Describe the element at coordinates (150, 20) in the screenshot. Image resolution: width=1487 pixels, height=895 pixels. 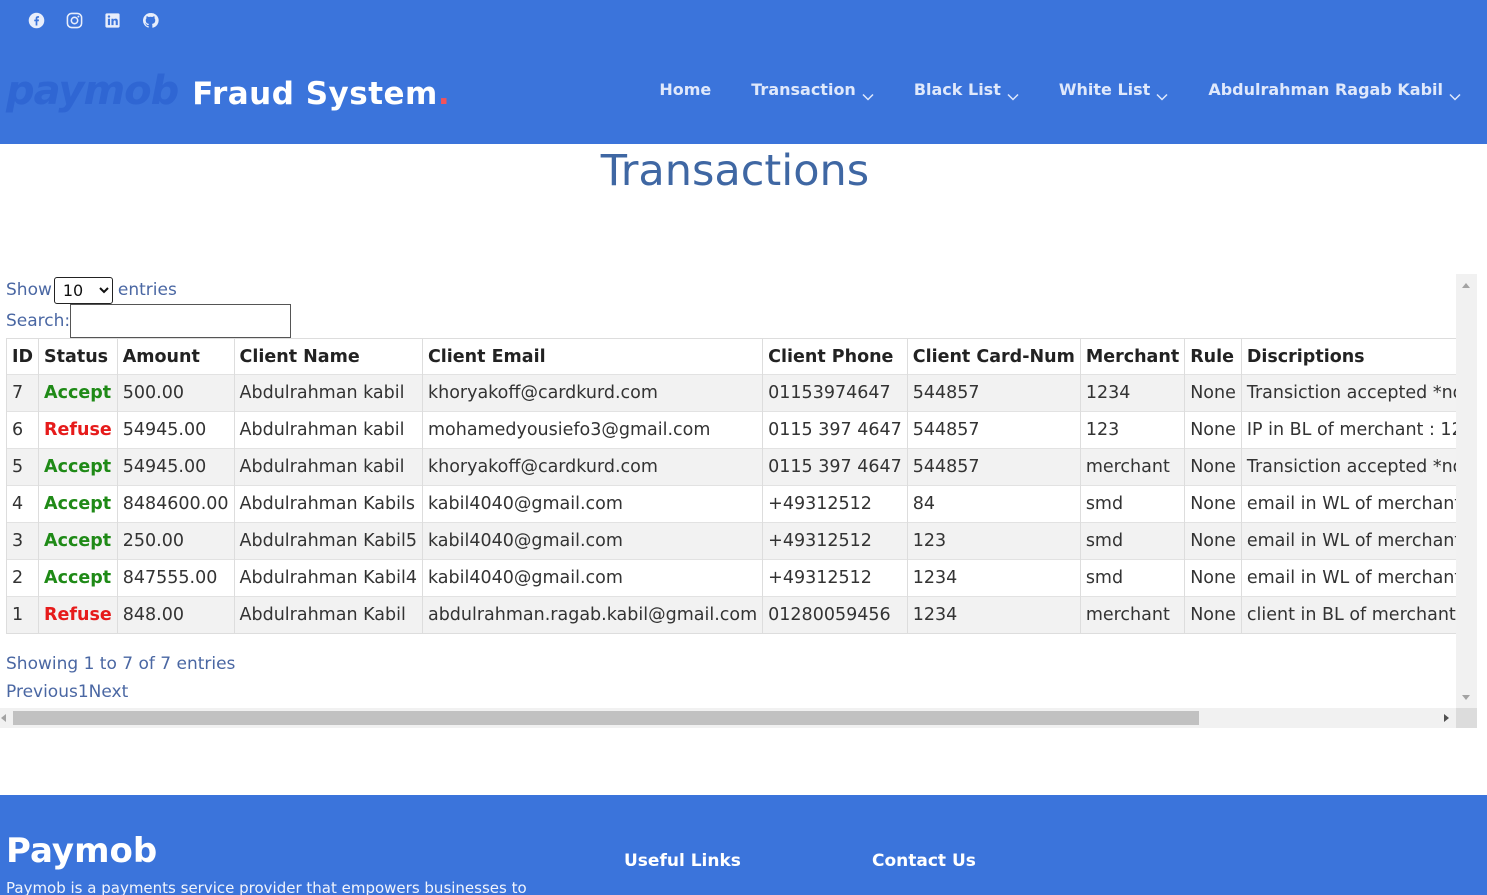
I see `github-icon` at that location.